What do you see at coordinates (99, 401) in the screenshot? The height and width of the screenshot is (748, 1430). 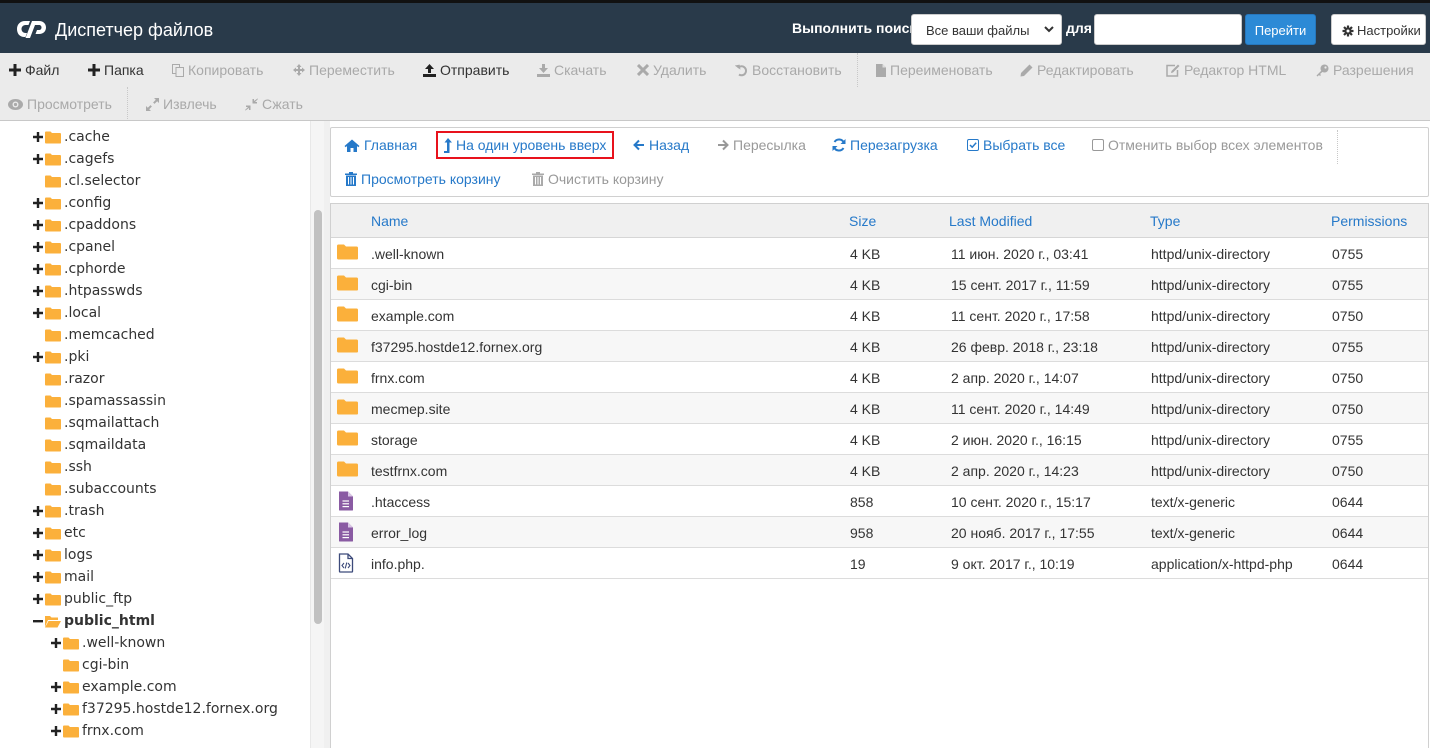 I see `tree-item: .spamassassin` at bounding box center [99, 401].